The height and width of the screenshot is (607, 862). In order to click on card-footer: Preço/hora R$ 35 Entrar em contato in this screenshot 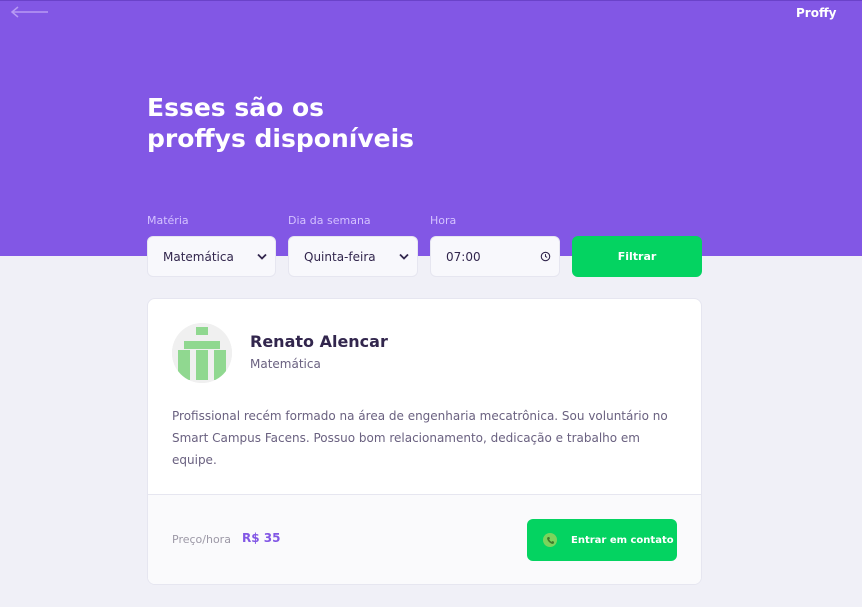, I will do `click(424, 539)`.